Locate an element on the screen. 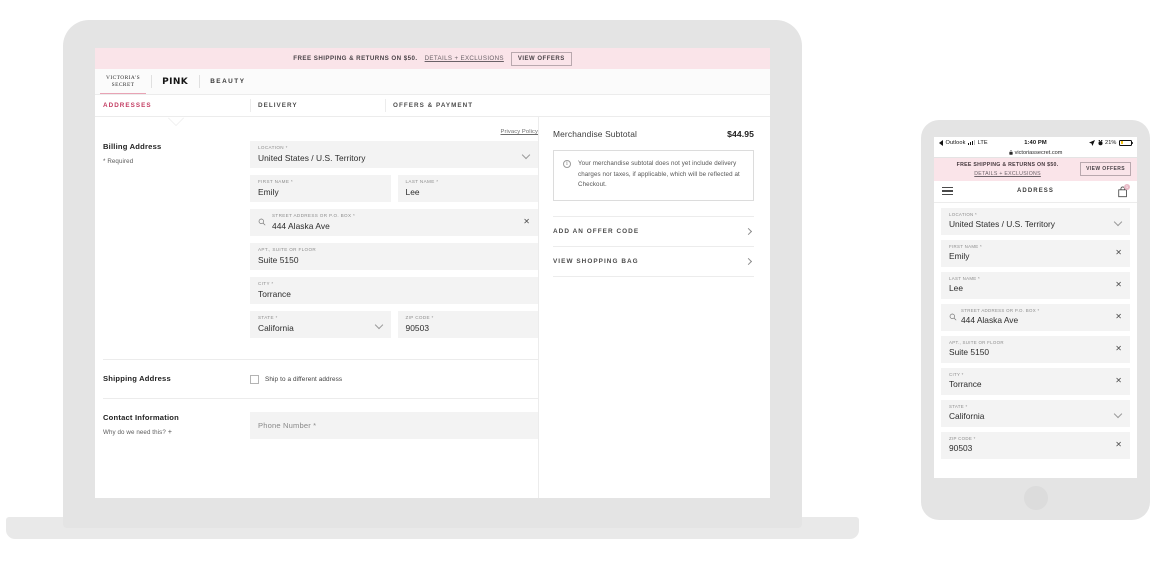 This screenshot has height=578, width=1150. merchandise-subtotal-row: Merchandise Subtotal $44.95 is located at coordinates (653, 138).